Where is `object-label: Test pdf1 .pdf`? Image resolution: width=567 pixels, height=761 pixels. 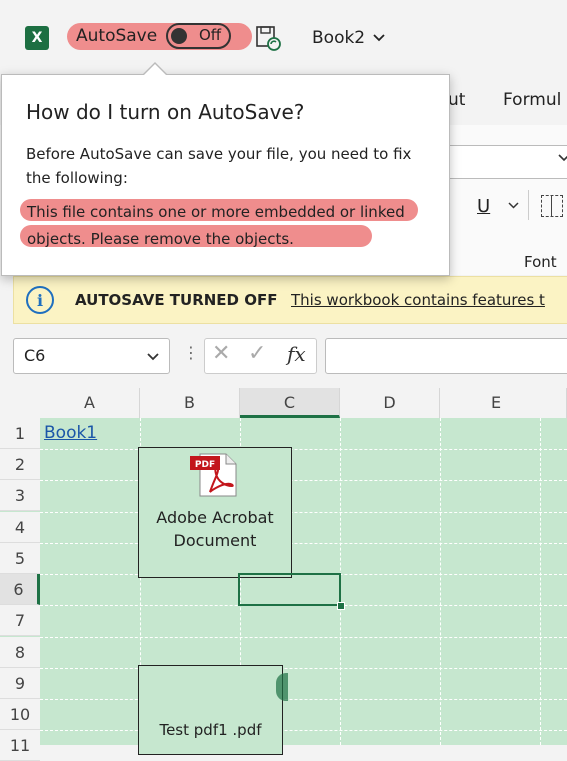 object-label: Test pdf1 .pdf is located at coordinates (210, 730).